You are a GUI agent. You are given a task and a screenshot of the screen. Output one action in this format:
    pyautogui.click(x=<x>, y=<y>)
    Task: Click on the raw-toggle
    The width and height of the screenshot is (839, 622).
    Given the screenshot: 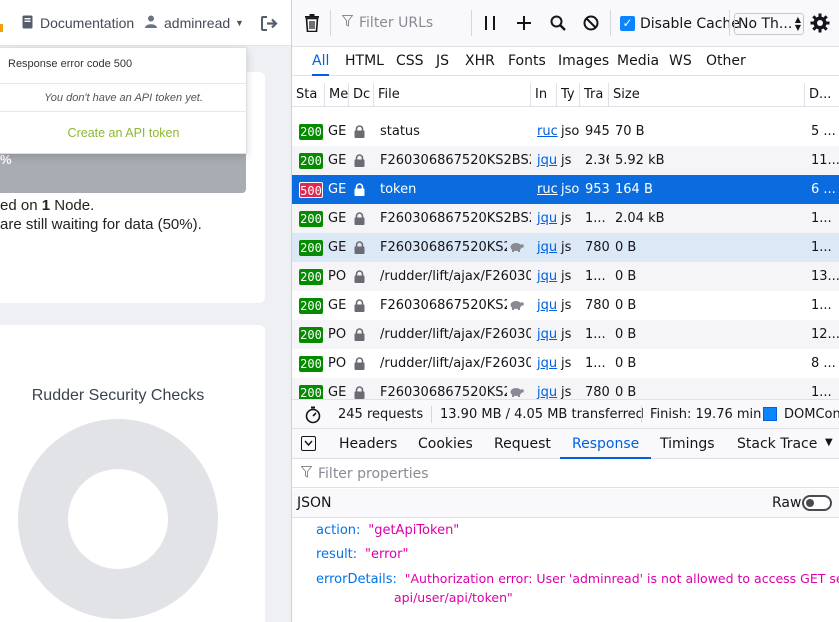 What is the action you would take?
    pyautogui.click(x=817, y=503)
    